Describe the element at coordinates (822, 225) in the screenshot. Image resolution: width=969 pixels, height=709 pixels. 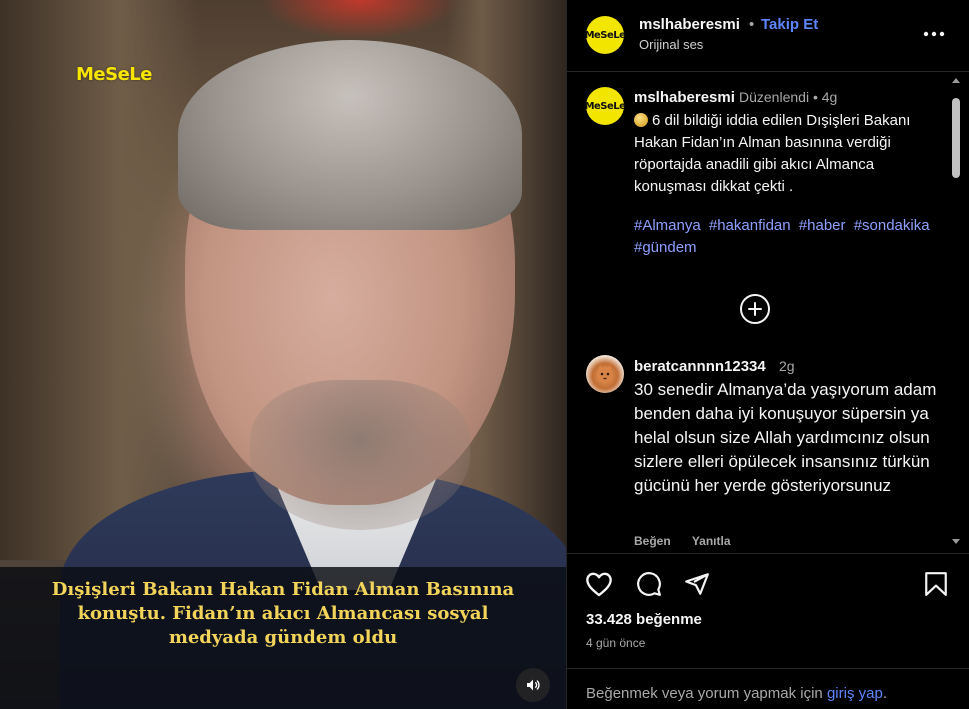
I see `hashtag-link: #haber` at that location.